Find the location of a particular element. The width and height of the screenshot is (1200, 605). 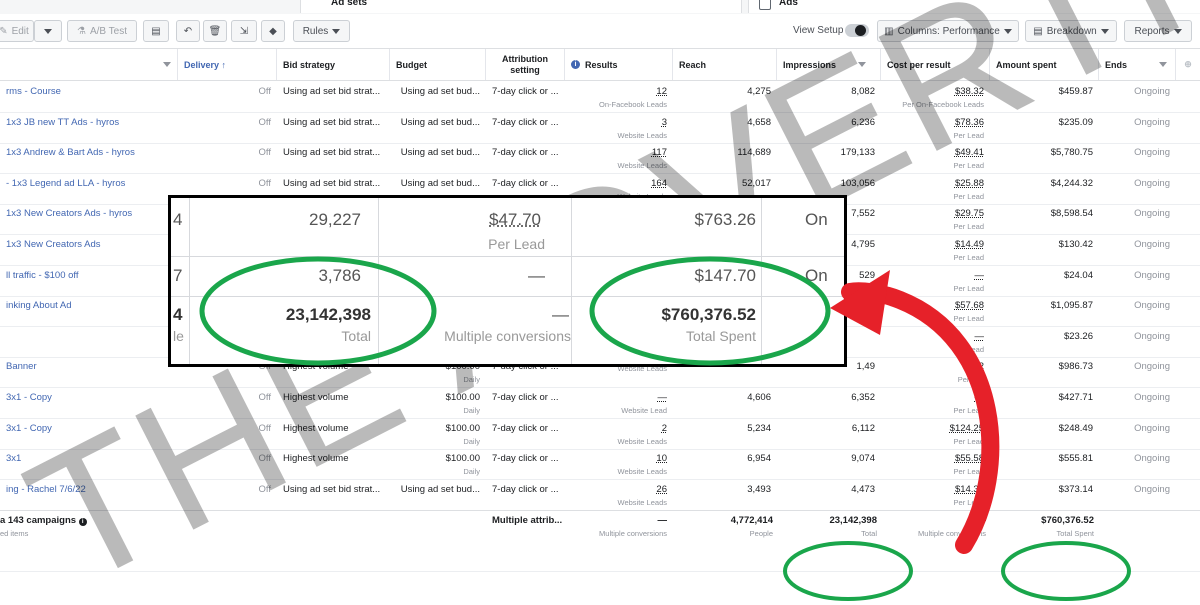

ends-header-label: Ends is located at coordinates (1116, 64).